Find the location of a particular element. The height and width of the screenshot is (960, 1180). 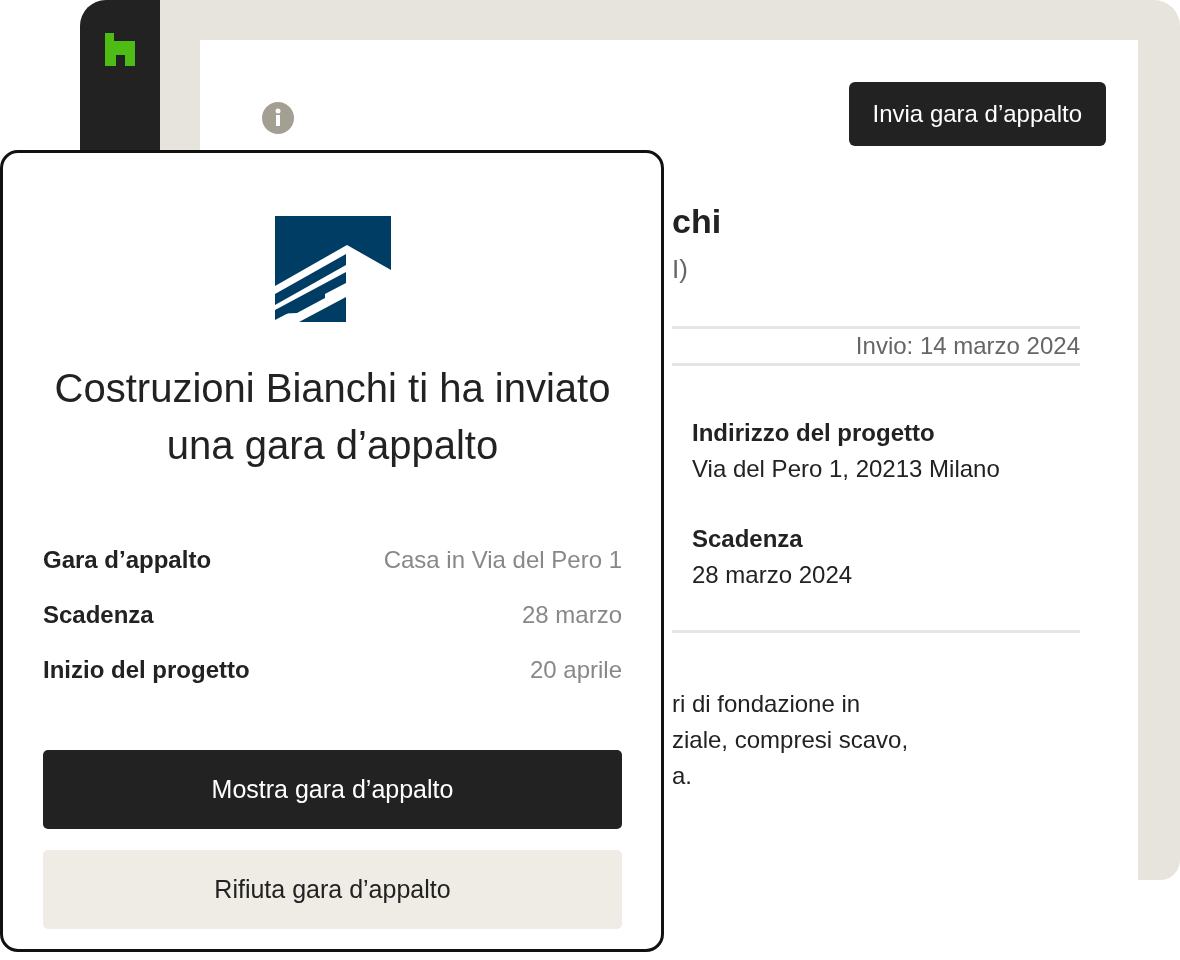

field-value: Casa in Via del Pero 1 is located at coordinates (502, 560).